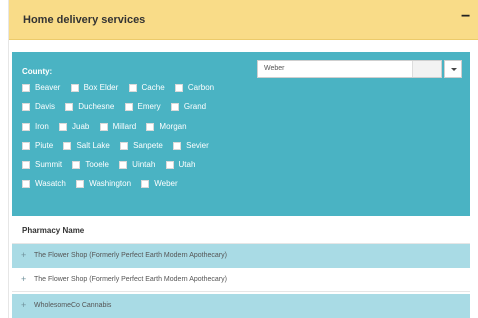  Describe the element at coordinates (201, 87) in the screenshot. I see `county-checkbox-label: Carbon` at that location.